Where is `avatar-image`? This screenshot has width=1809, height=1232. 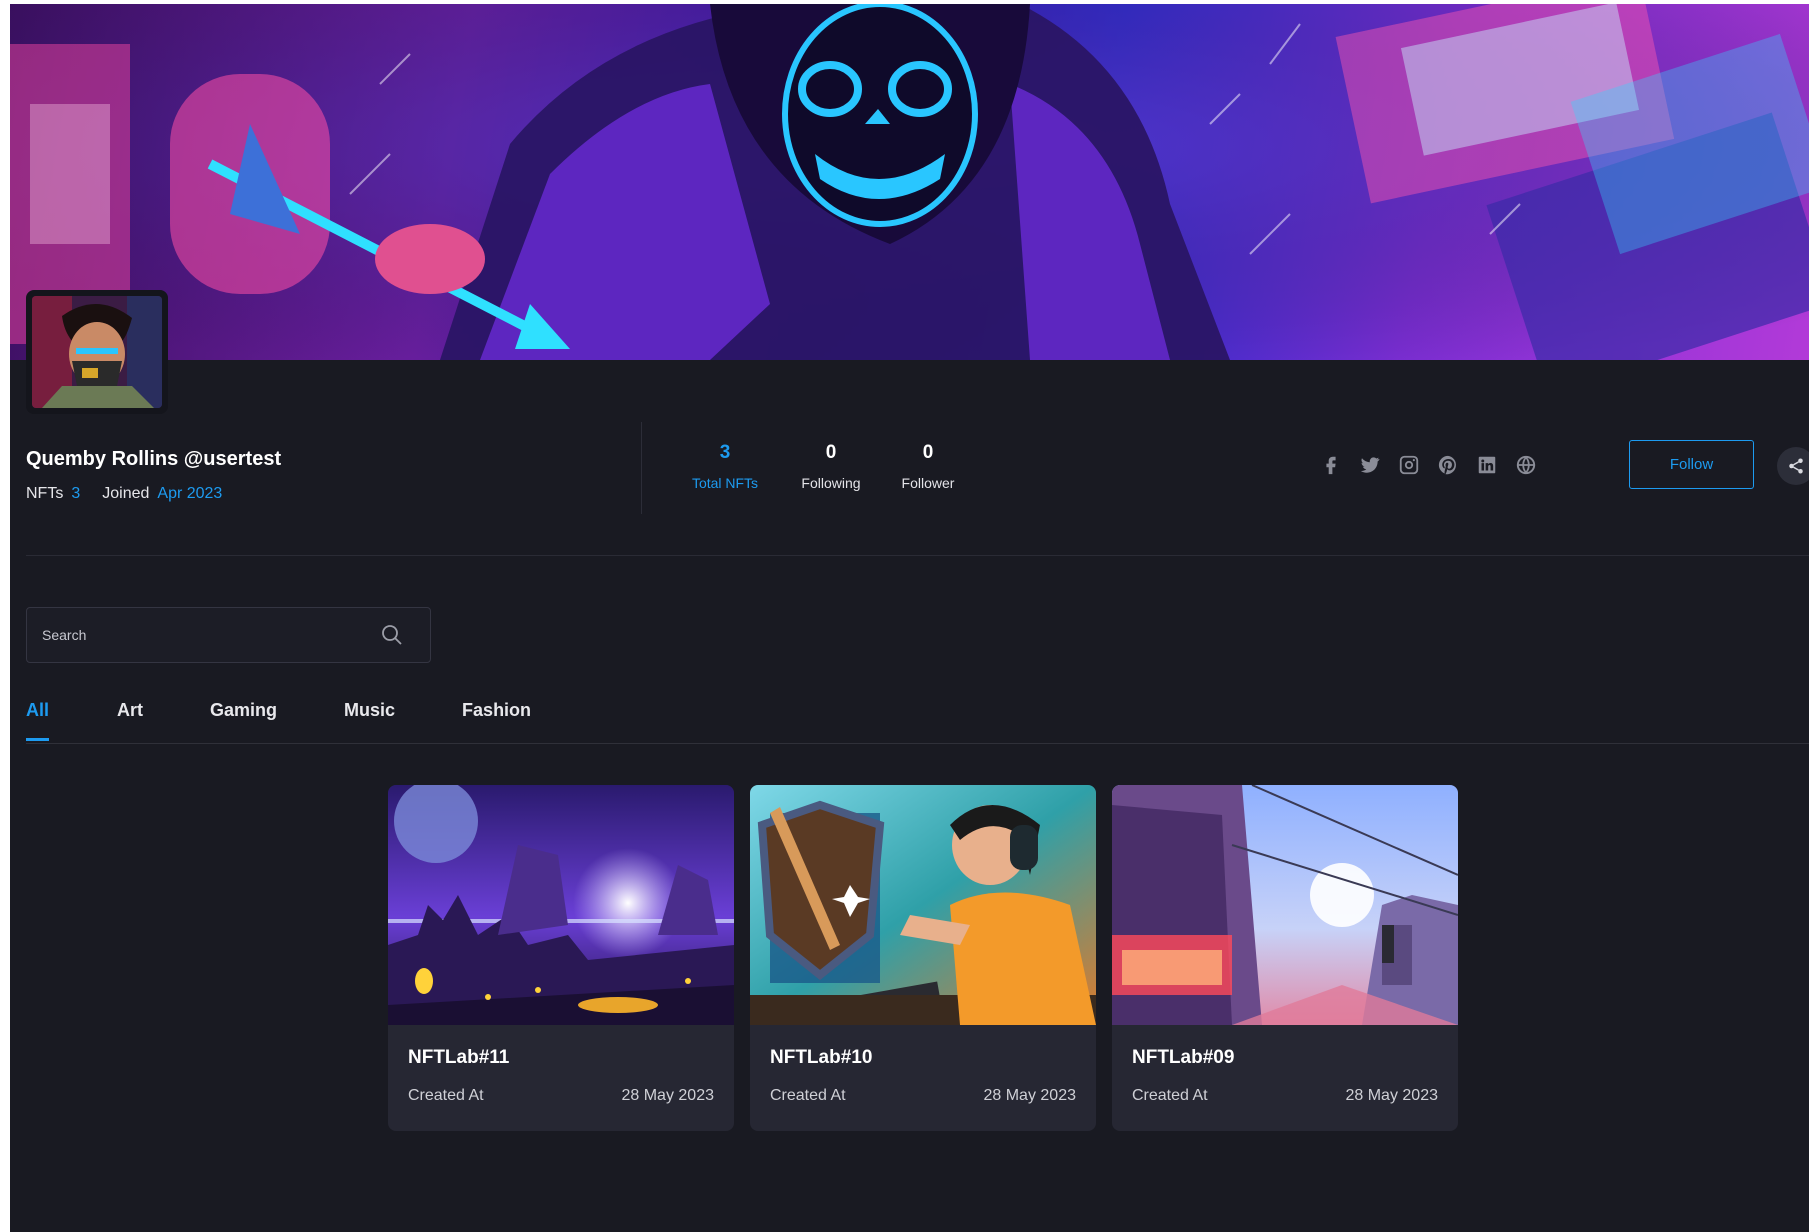
avatar-image is located at coordinates (97, 352).